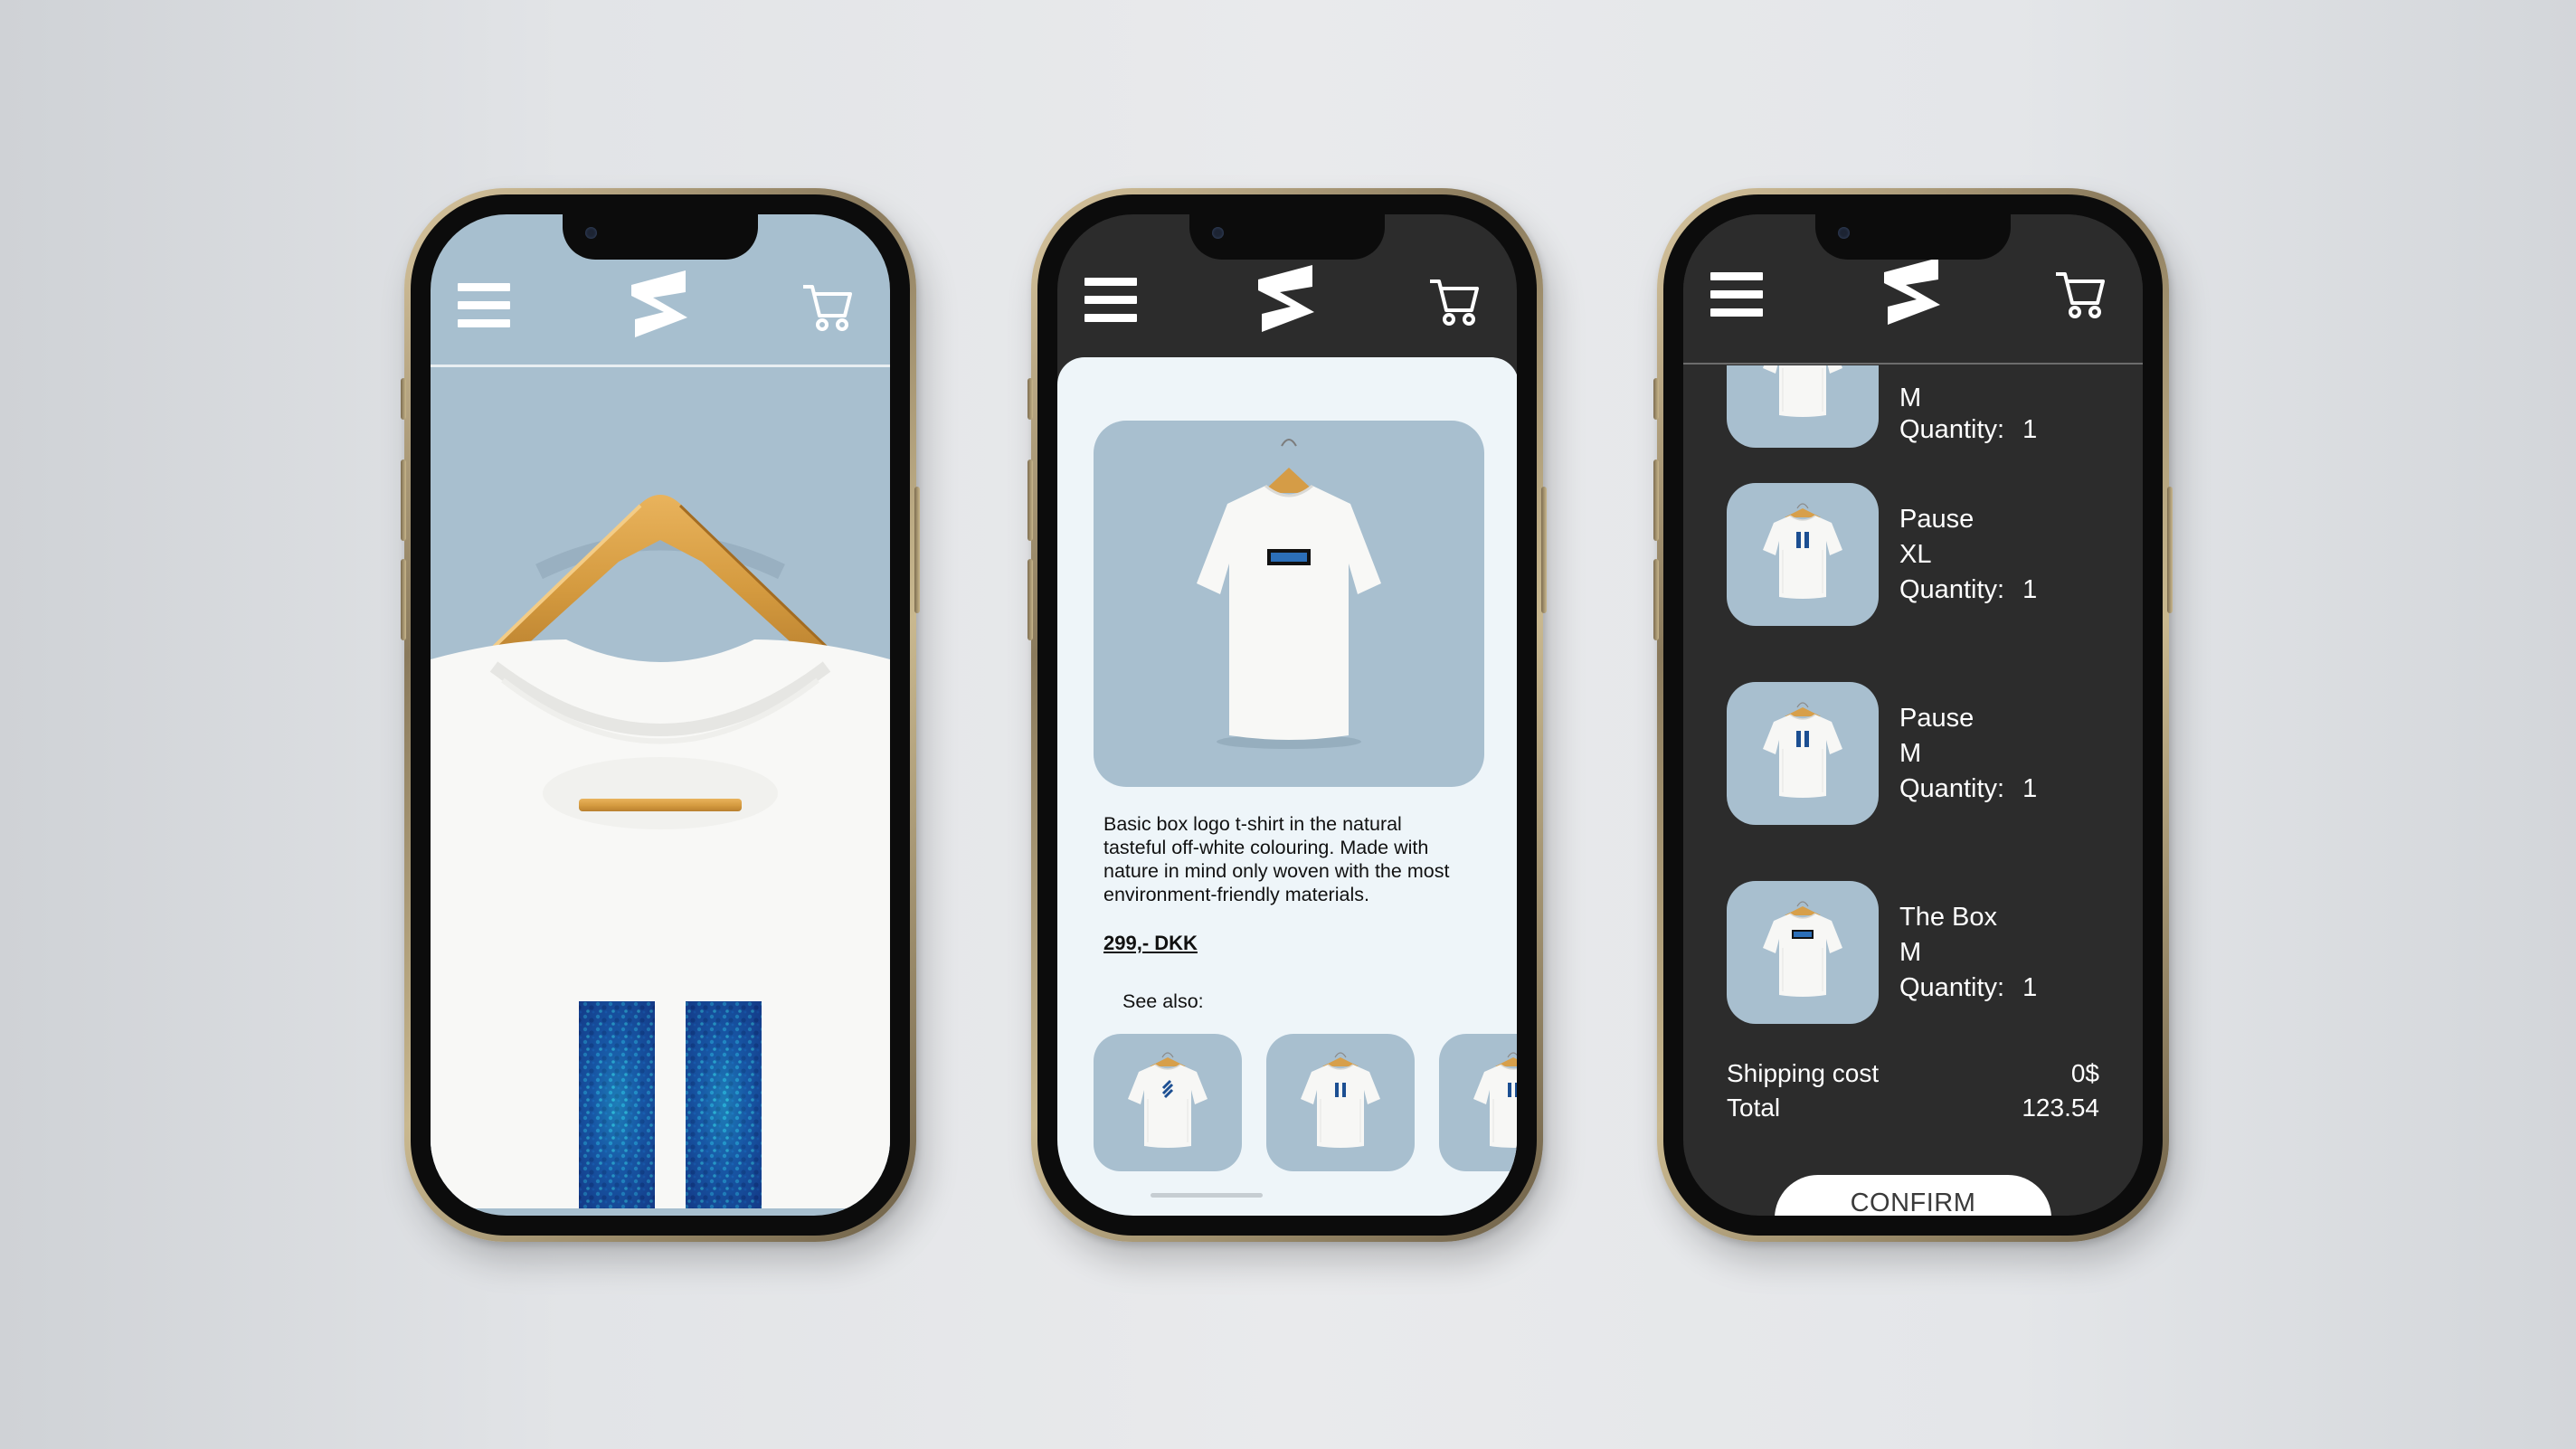 Image resolution: width=2576 pixels, height=1449 pixels. I want to click on confirm-button: CONFIRM, so click(1913, 1196).